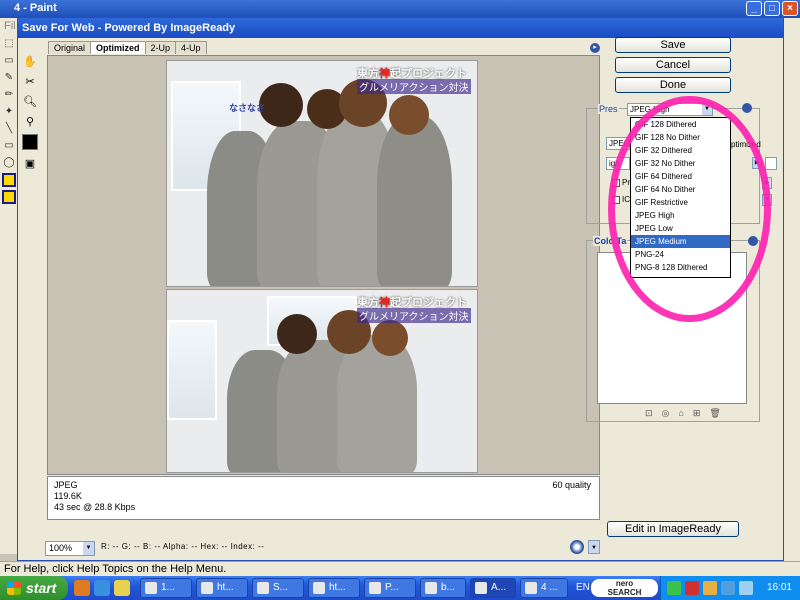 Image resolution: width=800 pixels, height=600 pixels. What do you see at coordinates (30, 142) in the screenshot?
I see `eyedropper-color-swatch` at bounding box center [30, 142].